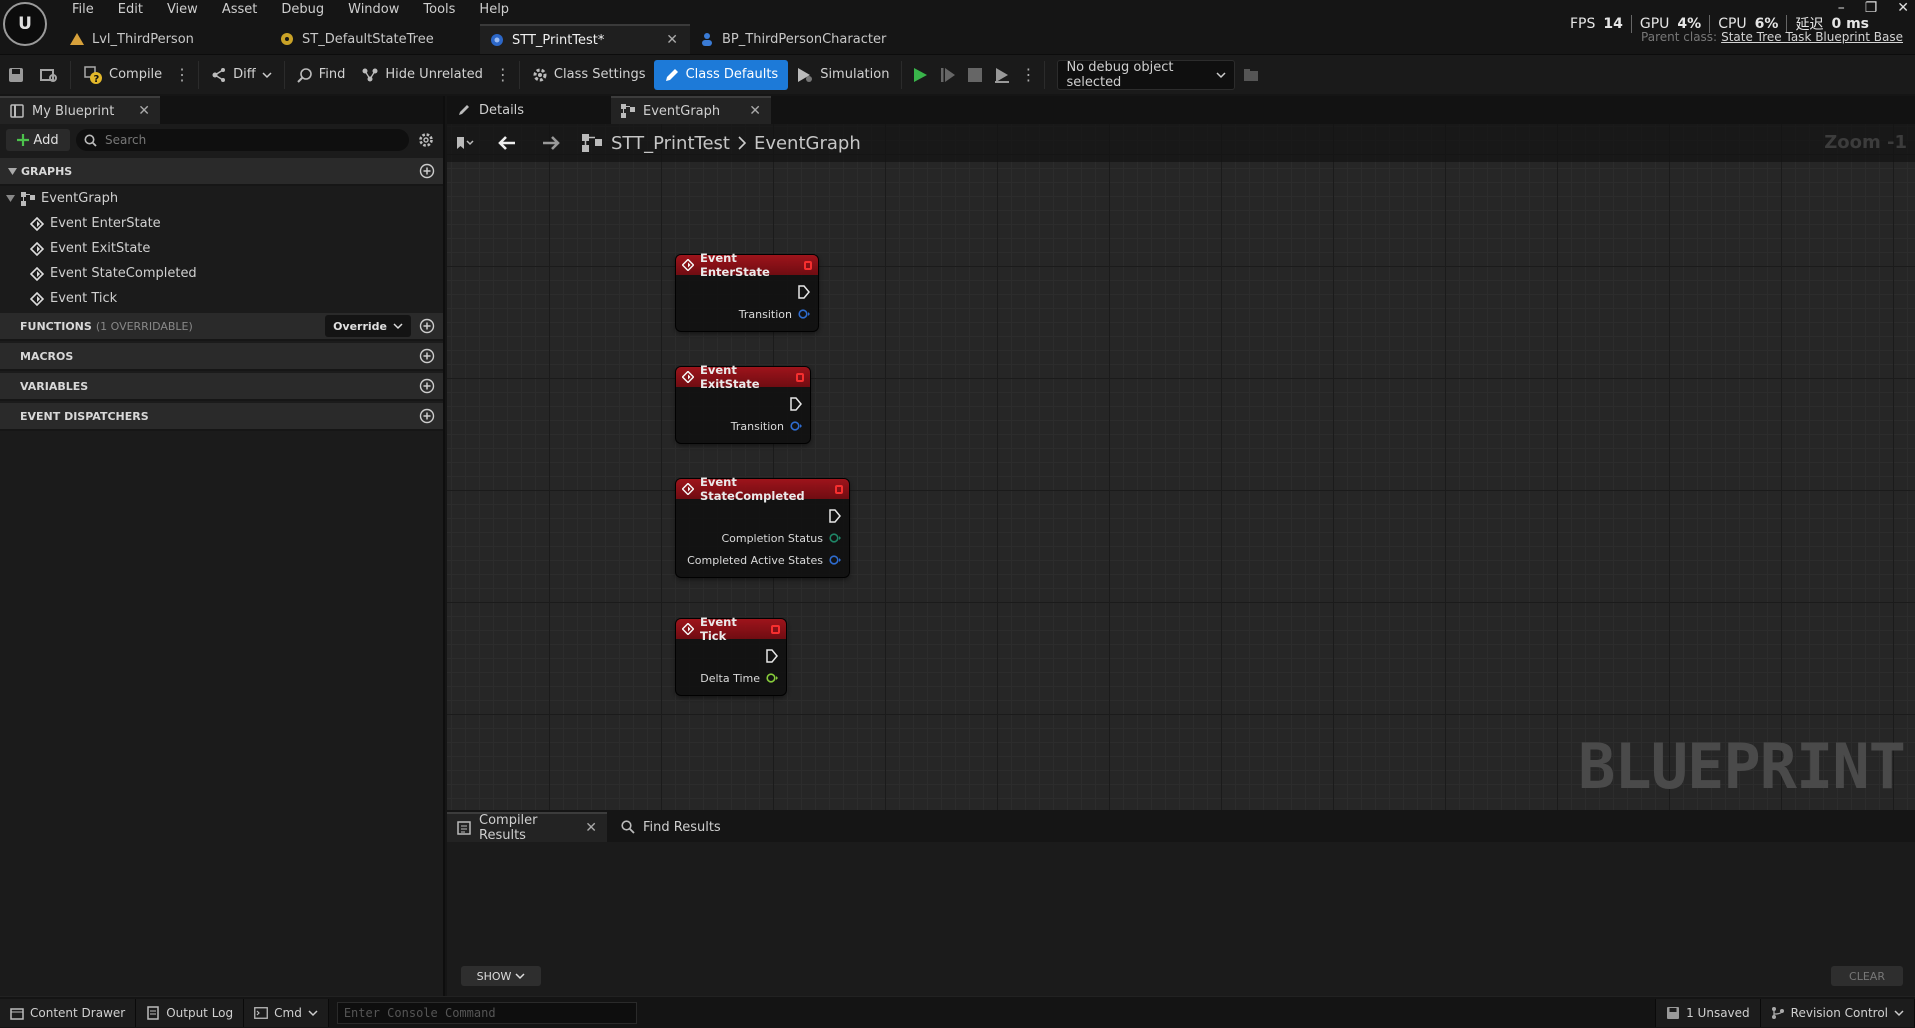 Image resolution: width=1915 pixels, height=1028 pixels. What do you see at coordinates (507, 143) in the screenshot?
I see `back-arrow-icon` at bounding box center [507, 143].